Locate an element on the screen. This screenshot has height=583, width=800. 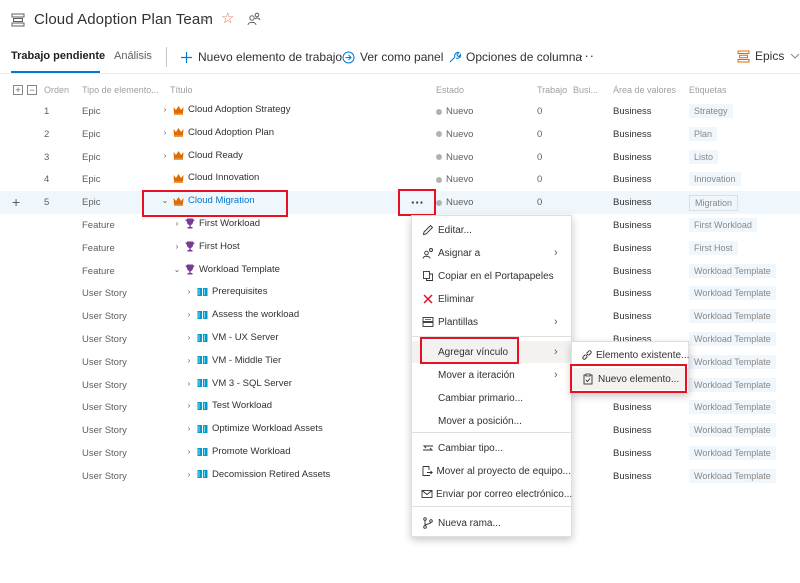
menu-item-mover-a-iteracion: Mover a iteración › is located at coordinates (491, 375).